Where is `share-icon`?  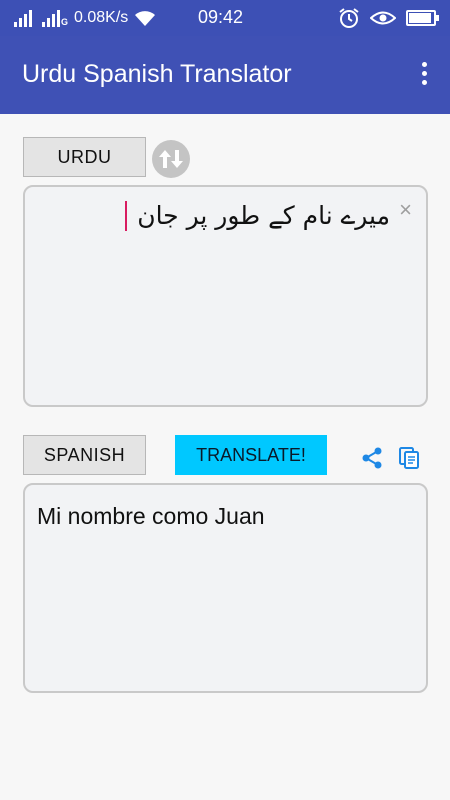
share-icon is located at coordinates (372, 458).